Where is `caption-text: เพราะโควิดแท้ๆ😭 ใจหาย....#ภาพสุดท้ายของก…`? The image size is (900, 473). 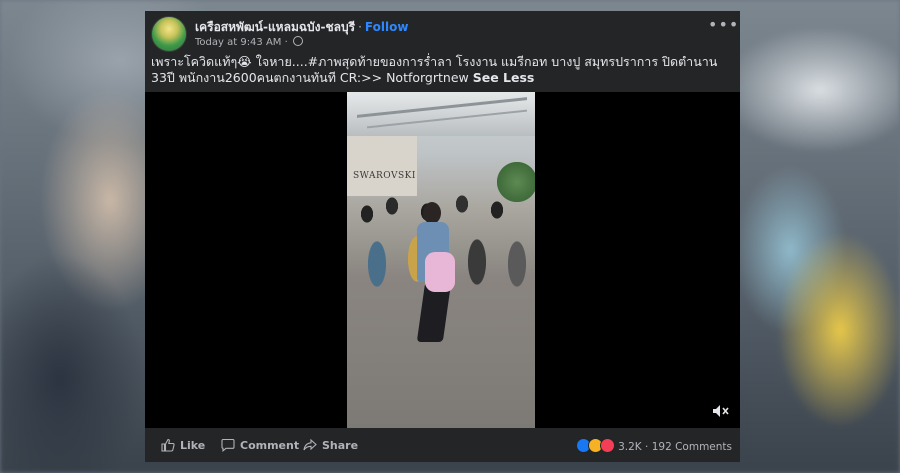 caption-text: เพราะโควิดแท้ๆ😭 ใจหาย....#ภาพสุดท้ายของก… is located at coordinates (434, 69).